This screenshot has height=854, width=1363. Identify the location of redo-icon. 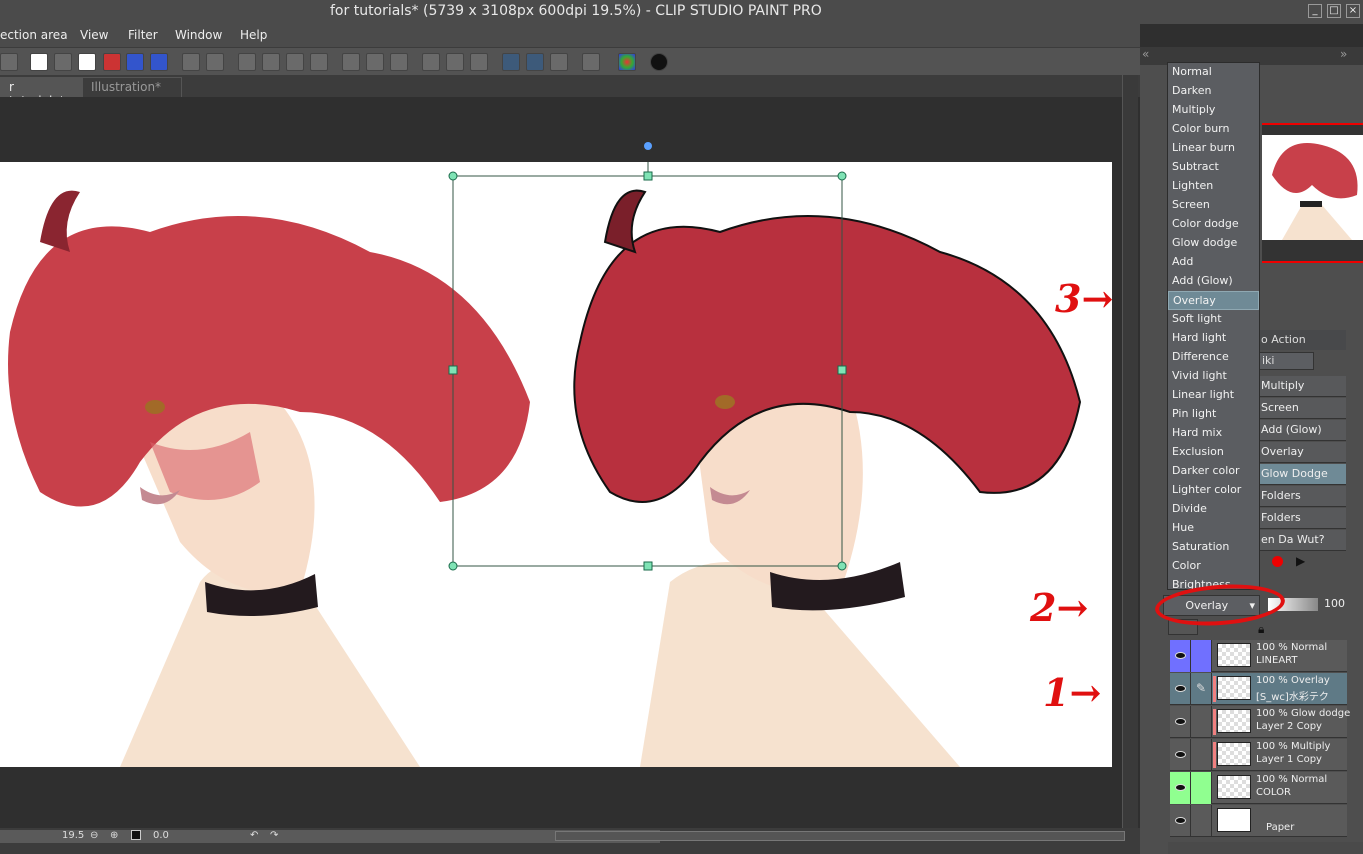
(215, 62).